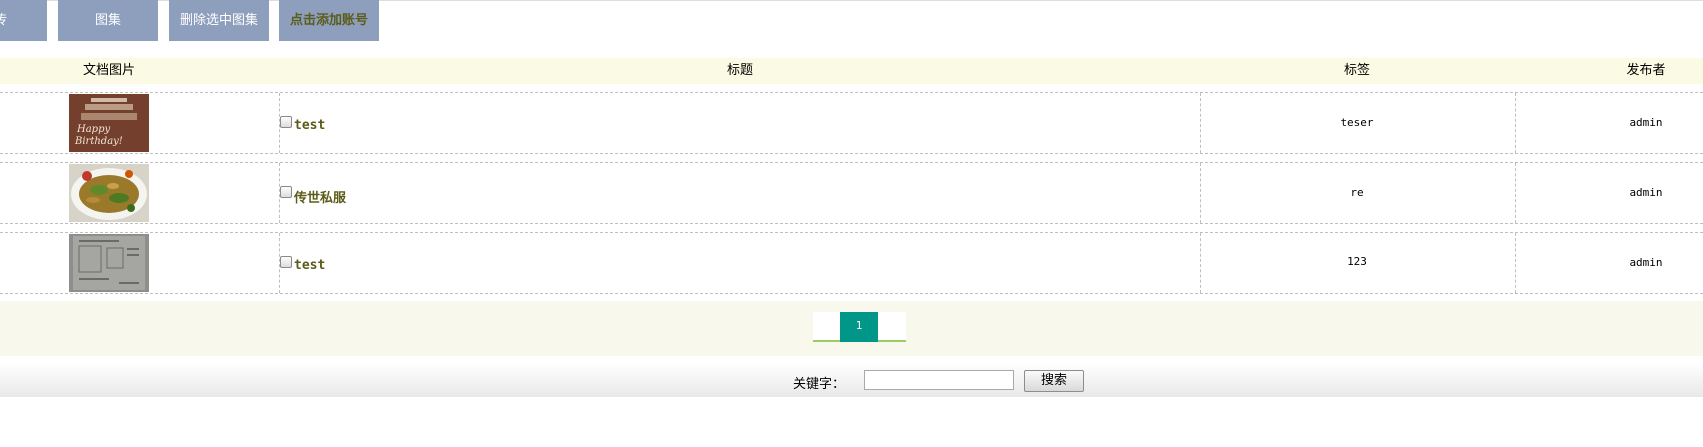  I want to click on column-header-image: 文档图片, so click(108, 70).